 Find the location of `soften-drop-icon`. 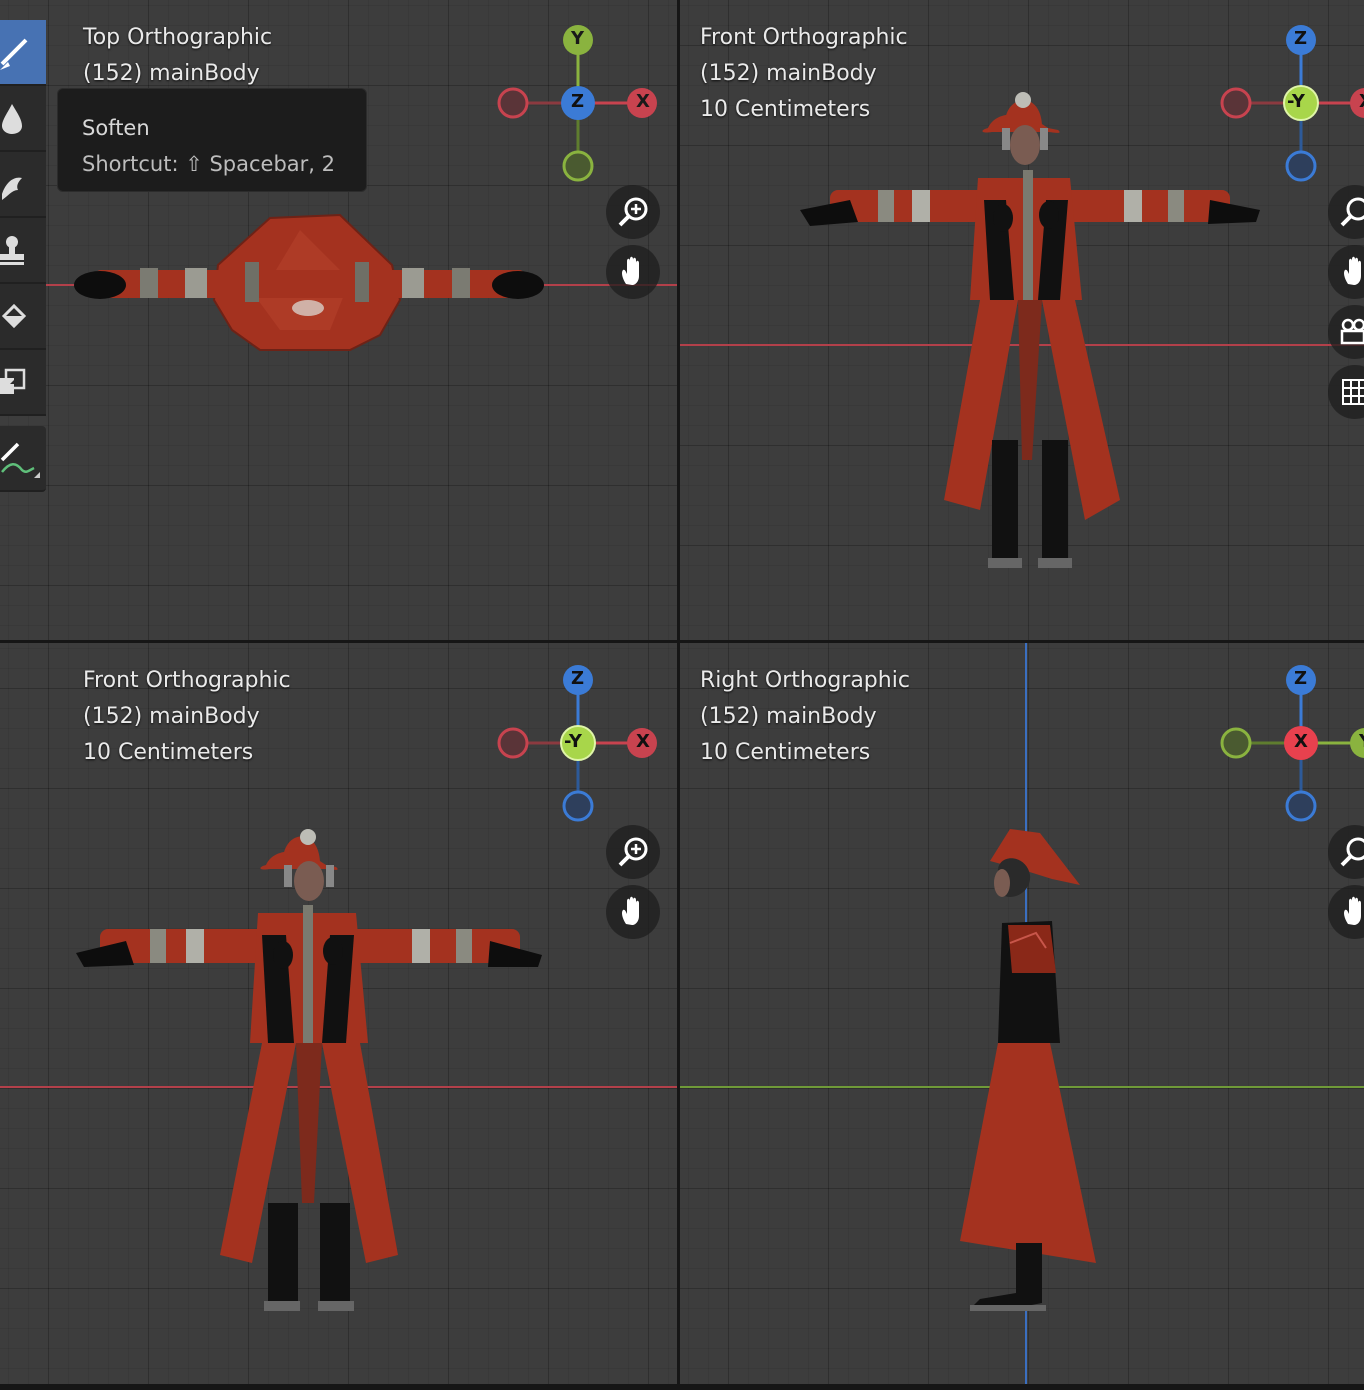

soften-drop-icon is located at coordinates (12, 119).